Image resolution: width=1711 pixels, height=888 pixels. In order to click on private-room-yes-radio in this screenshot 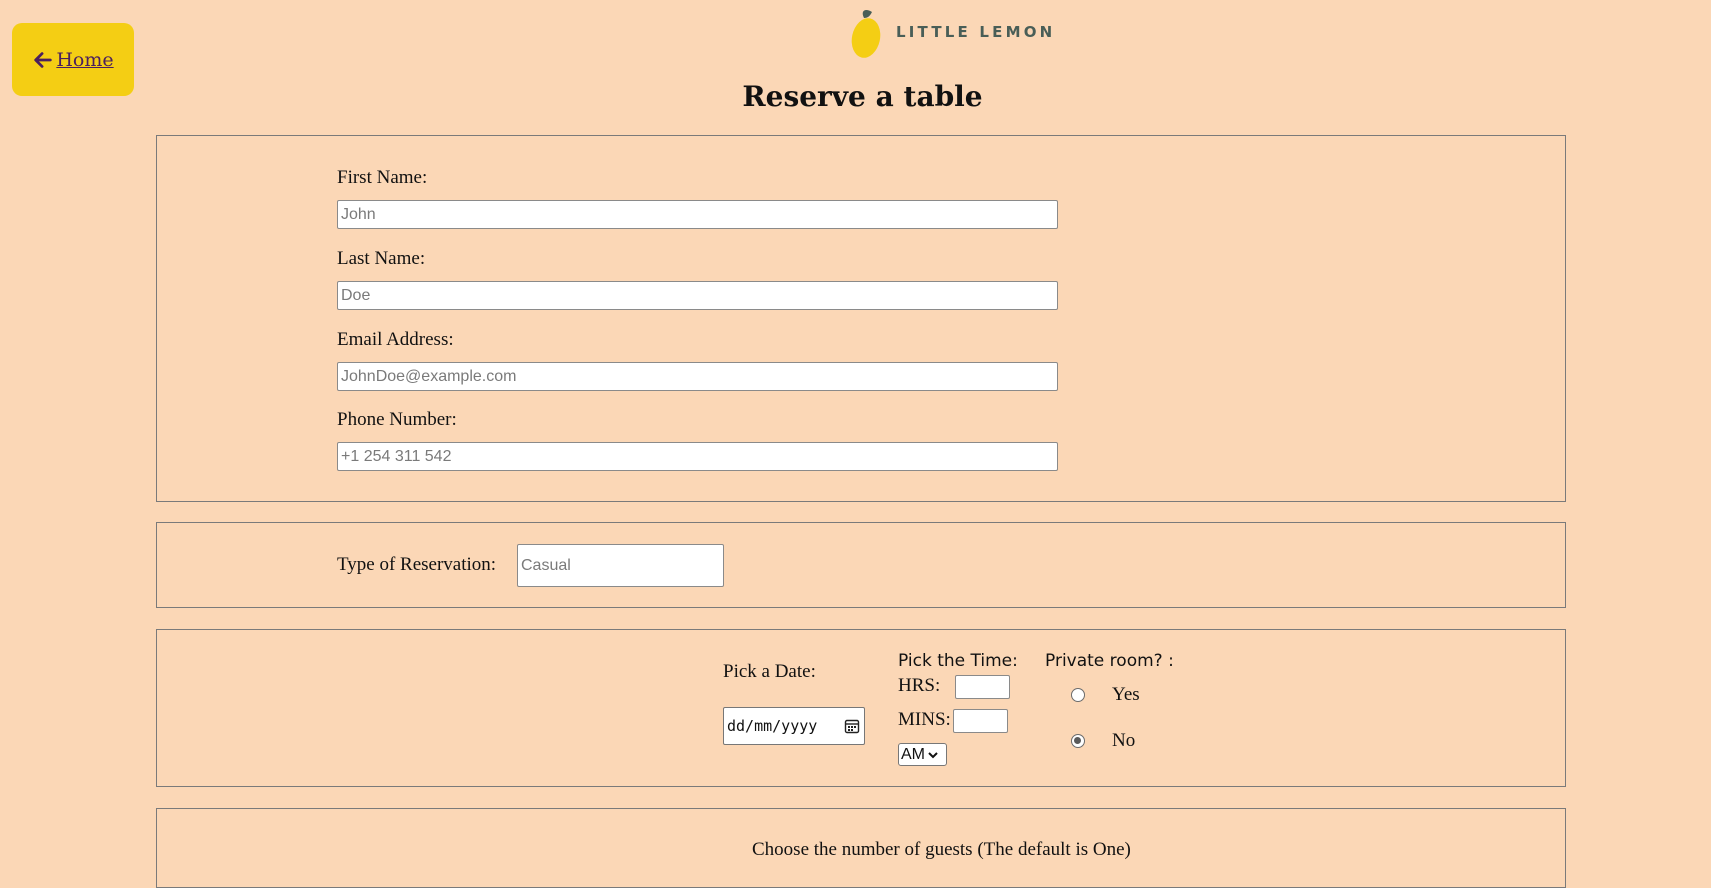, I will do `click(1078, 695)`.